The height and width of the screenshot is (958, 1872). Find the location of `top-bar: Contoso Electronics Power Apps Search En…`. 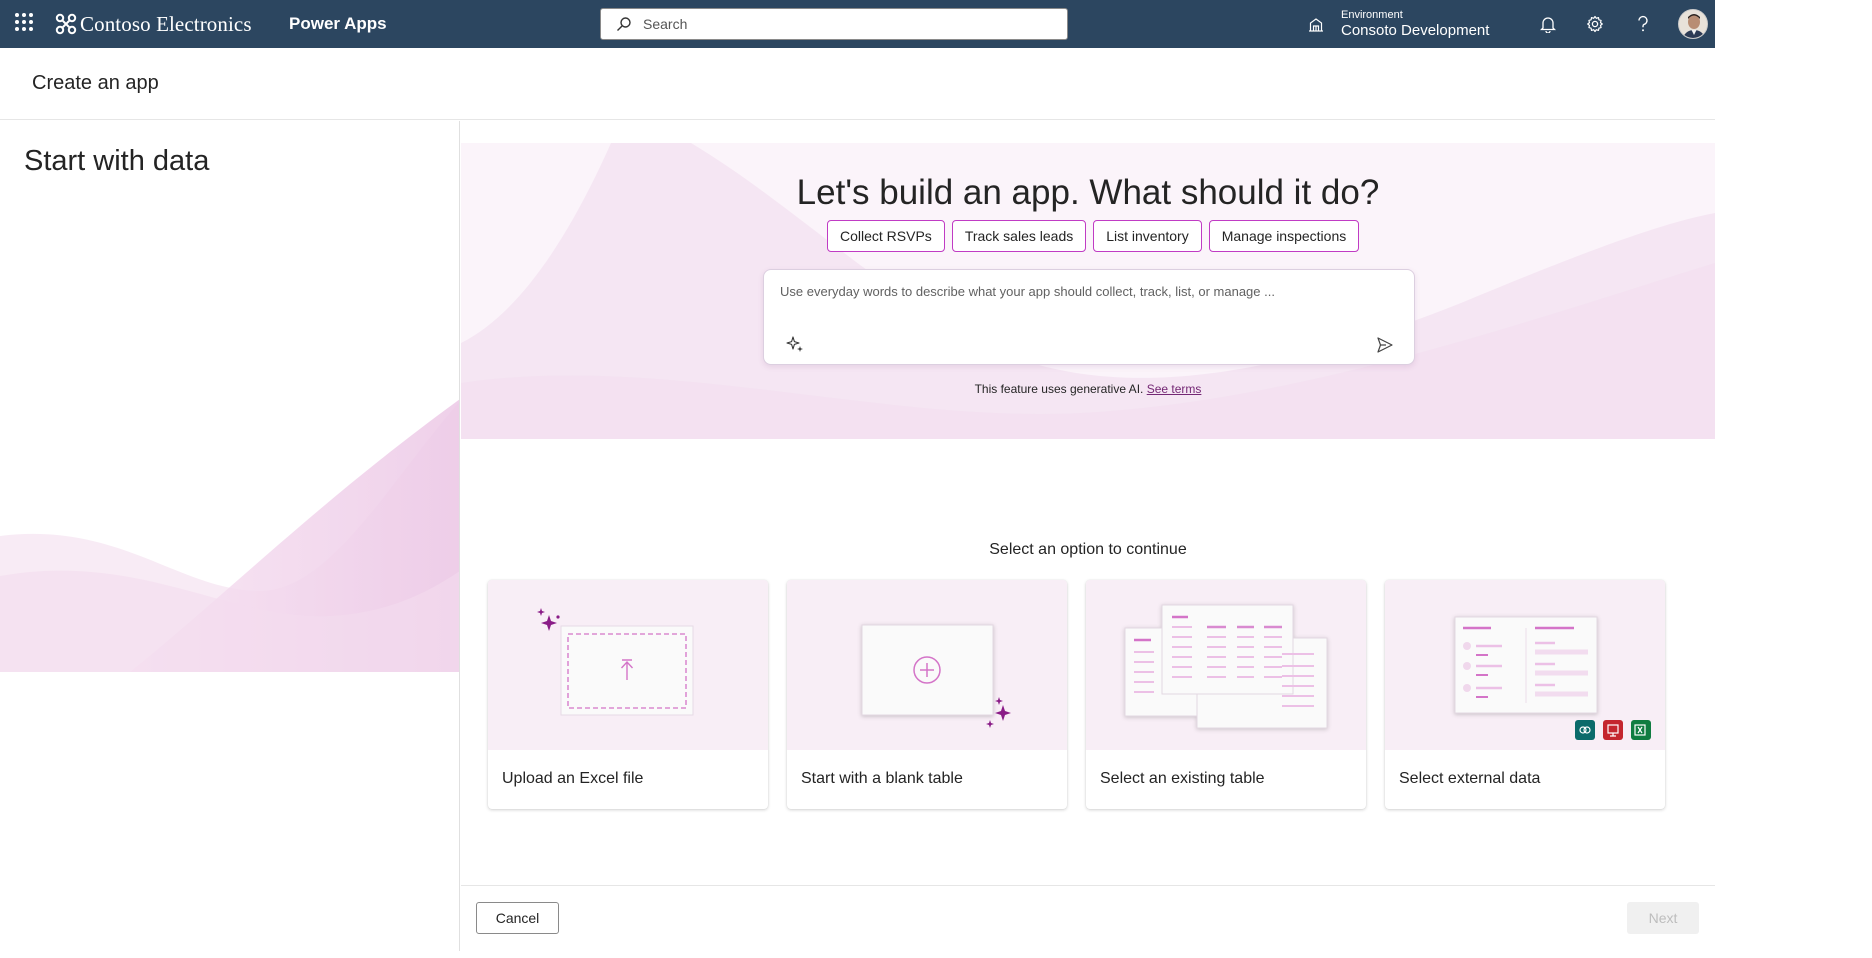

top-bar: Contoso Electronics Power Apps Search En… is located at coordinates (857, 24).